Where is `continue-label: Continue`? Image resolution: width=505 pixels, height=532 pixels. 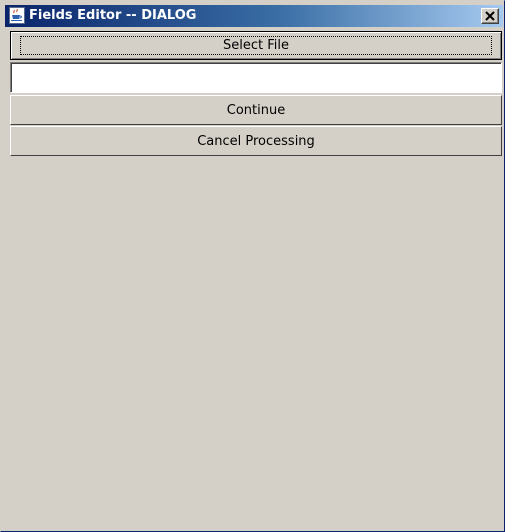 continue-label: Continue is located at coordinates (256, 110).